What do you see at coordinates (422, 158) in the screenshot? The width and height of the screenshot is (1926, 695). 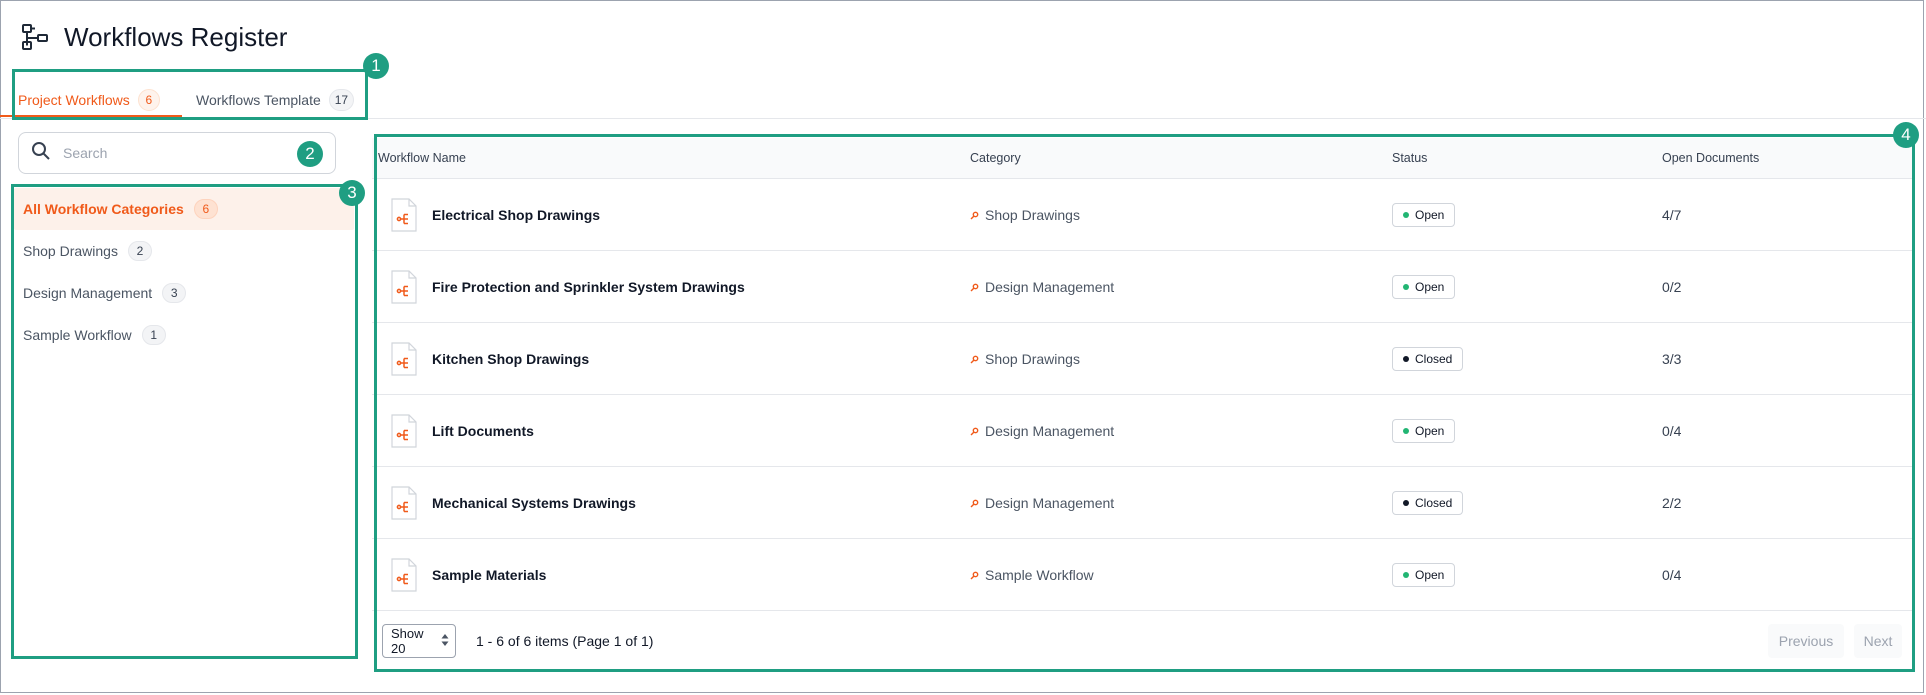 I see `column-header-workflow-name: Workflow Name` at bounding box center [422, 158].